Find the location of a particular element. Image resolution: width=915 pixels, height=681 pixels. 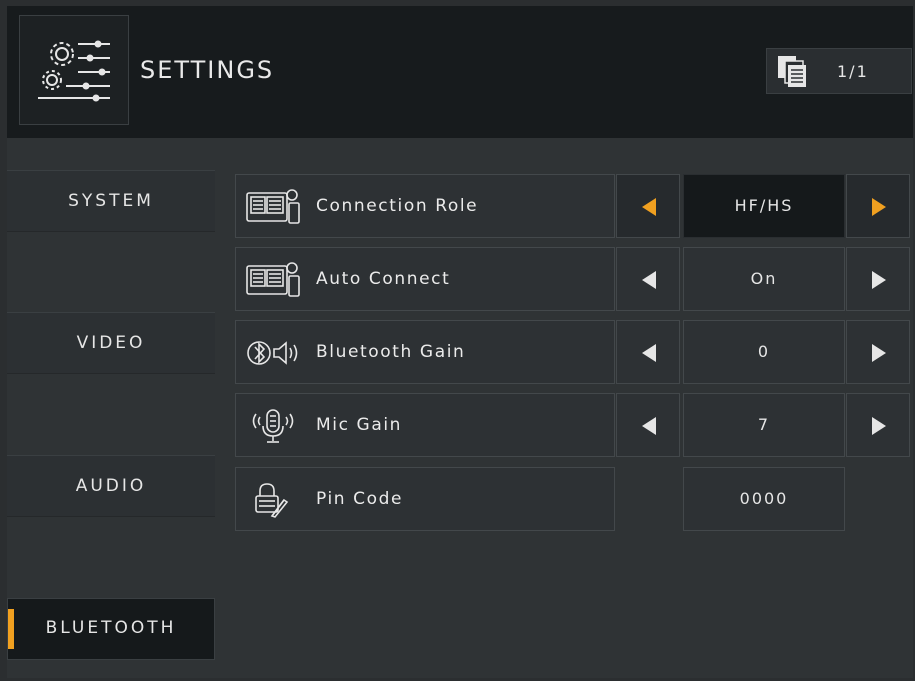

row-connection-role: Connection Role is located at coordinates (425, 206).